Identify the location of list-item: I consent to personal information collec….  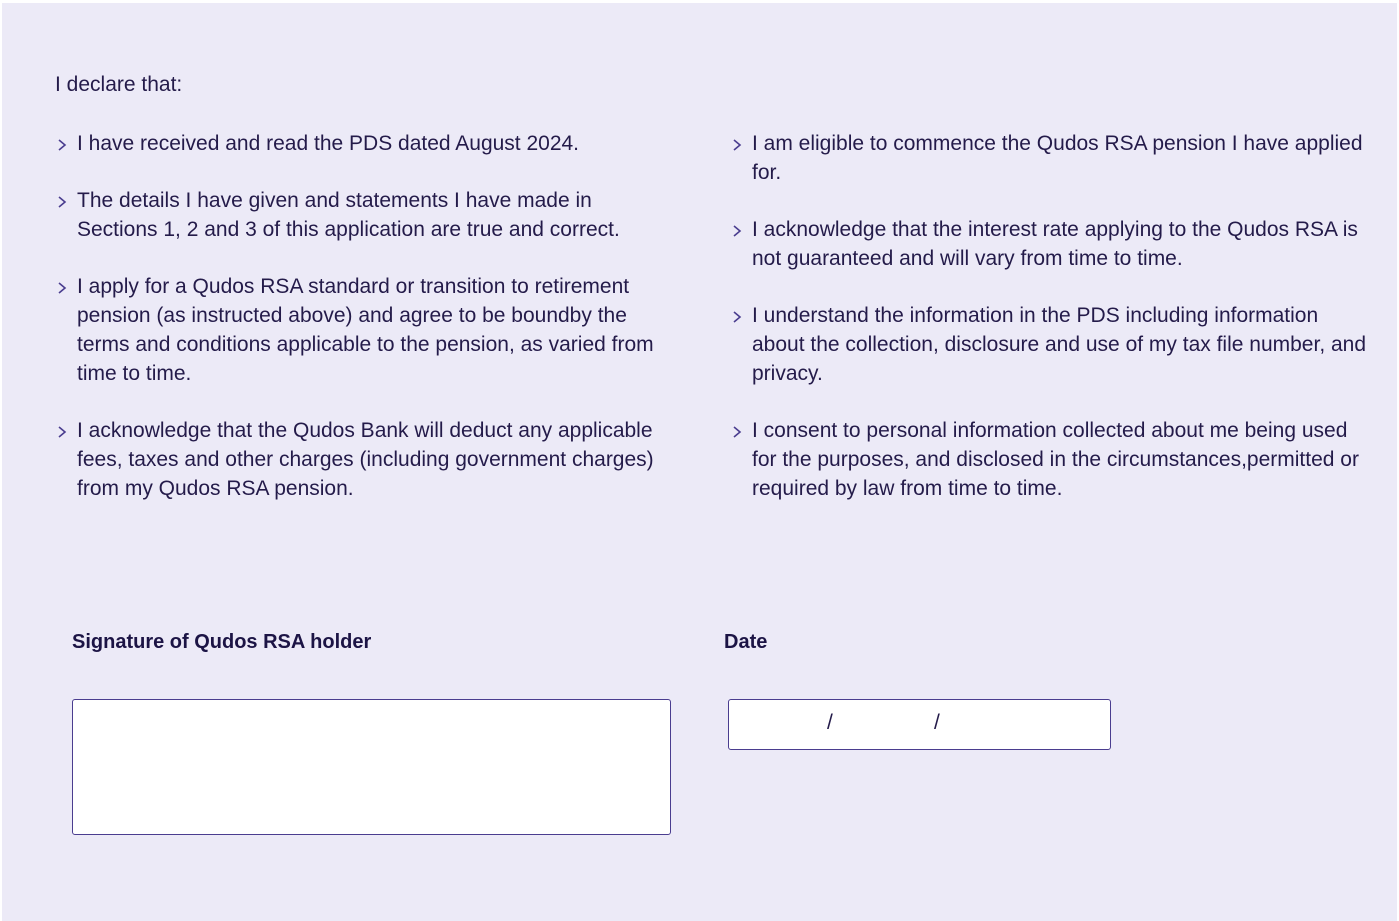
(1050, 459).